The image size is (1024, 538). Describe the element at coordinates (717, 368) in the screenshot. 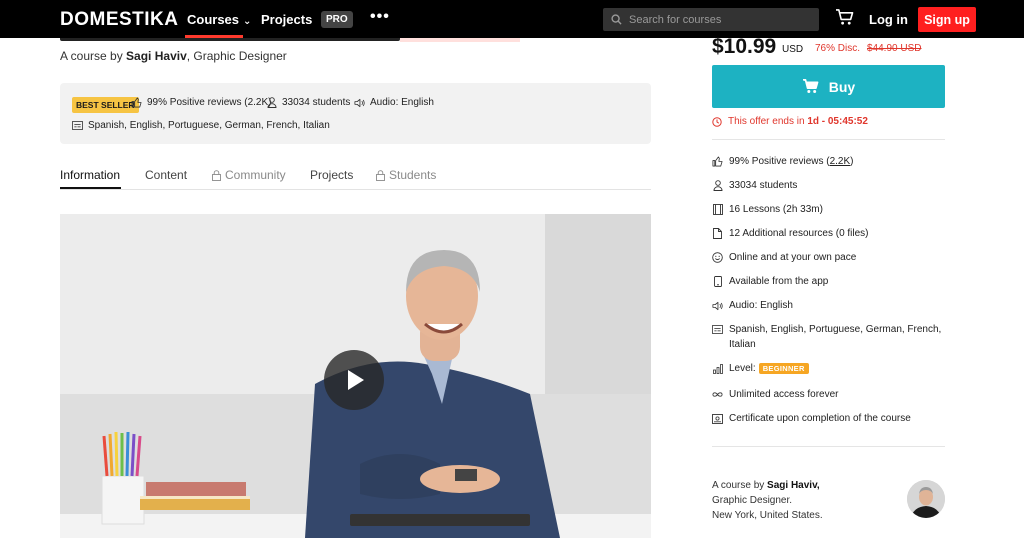

I see `bars-icon` at that location.